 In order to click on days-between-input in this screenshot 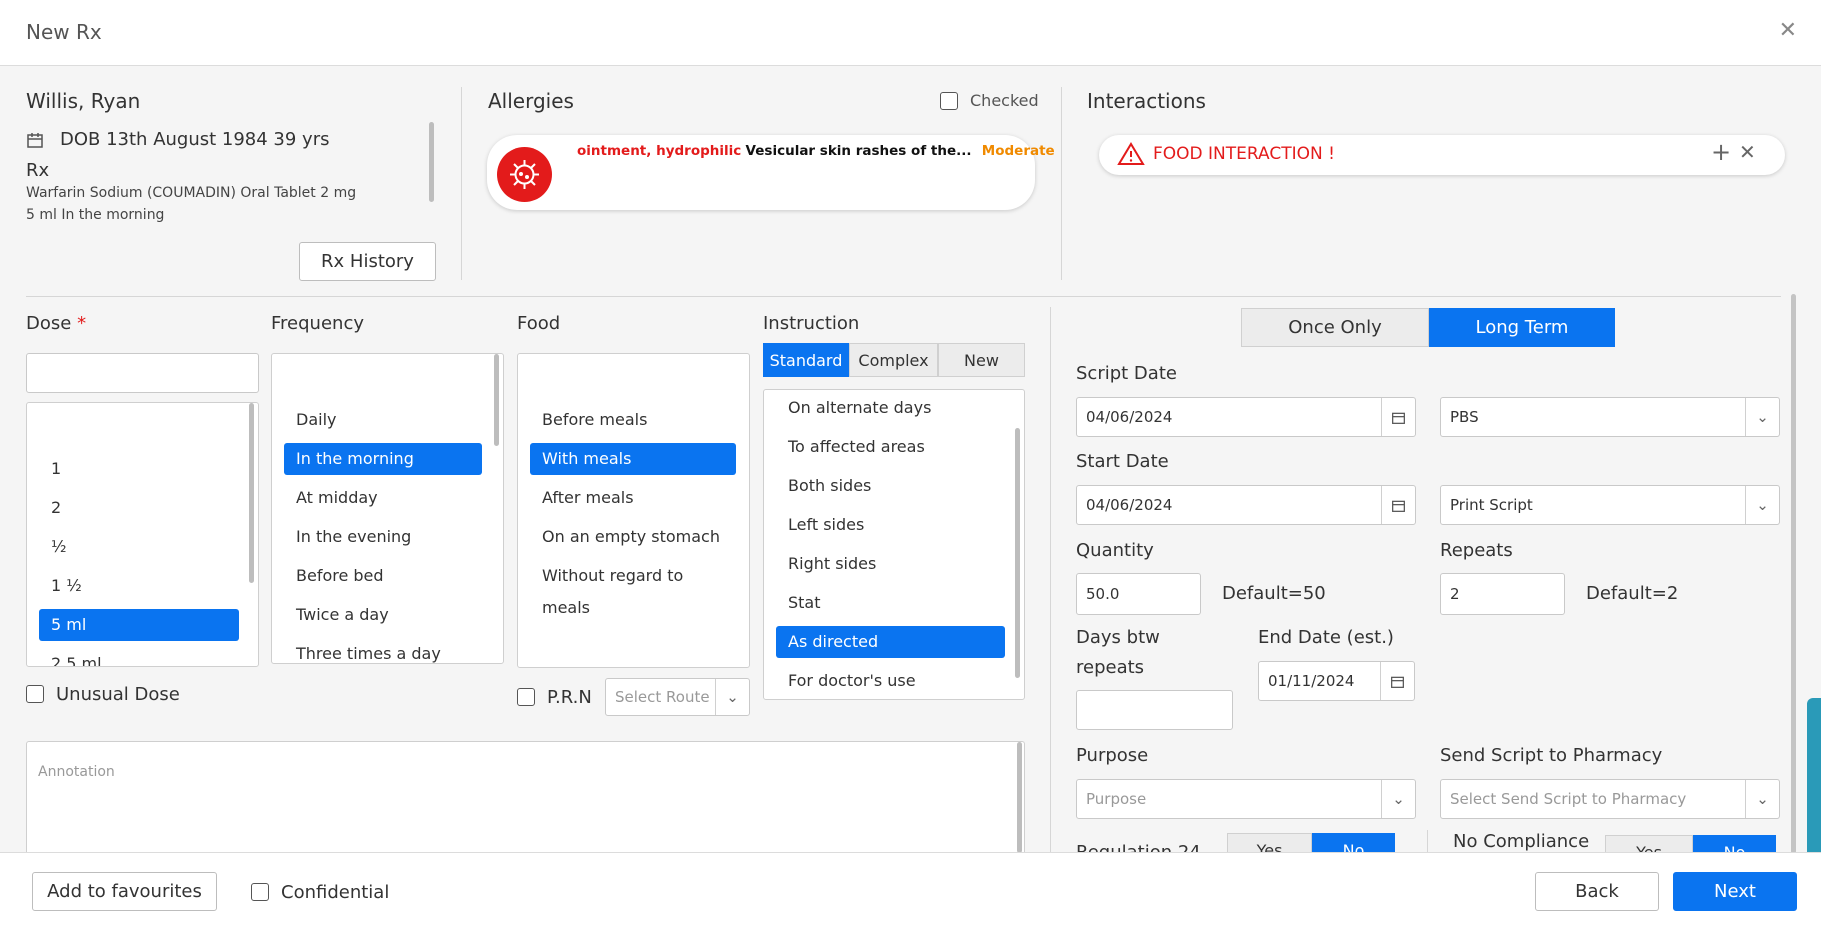, I will do `click(1154, 710)`.